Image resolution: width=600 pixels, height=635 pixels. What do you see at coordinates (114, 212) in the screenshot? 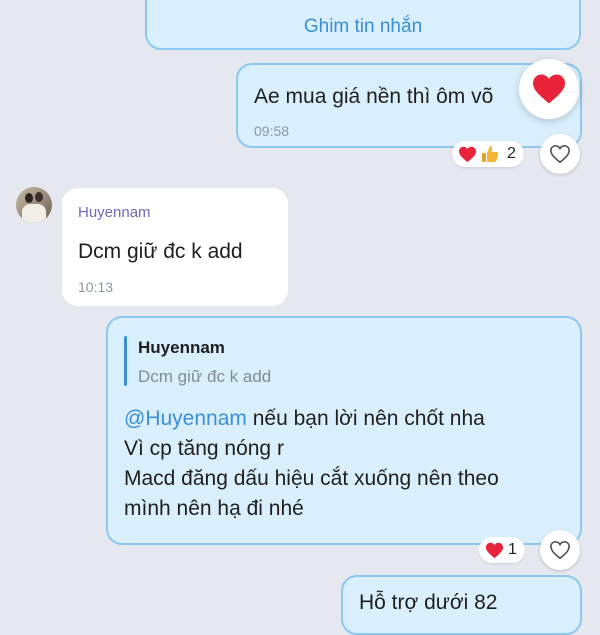
I see `sender-name: Huyennam` at bounding box center [114, 212].